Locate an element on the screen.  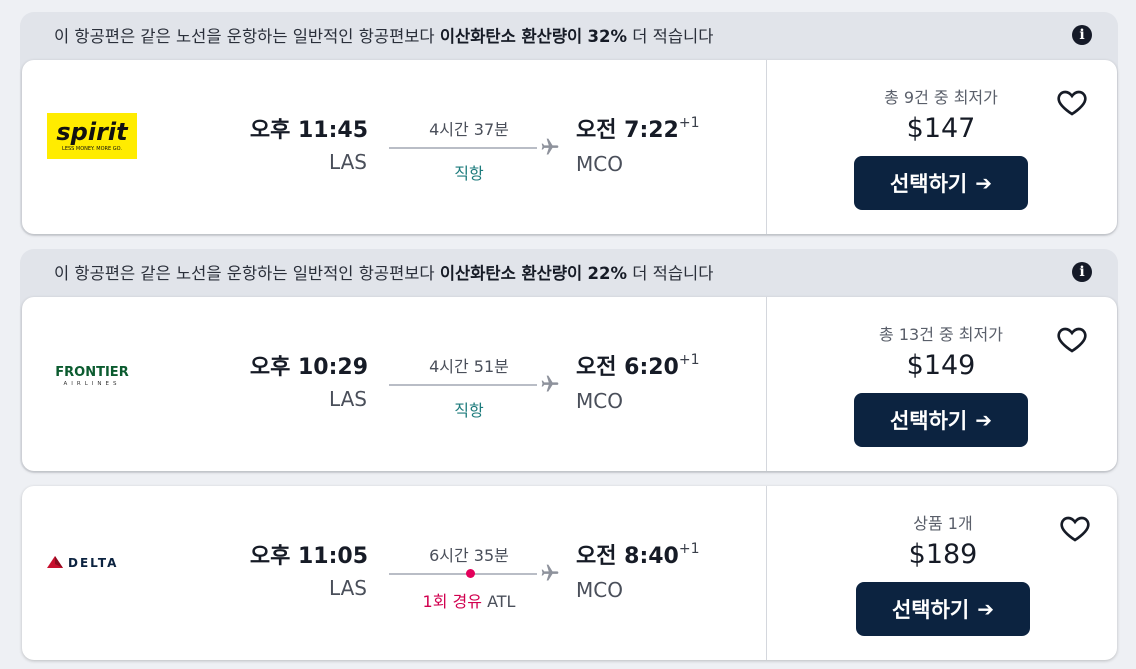
arrival-time-value: 오전 6:20 is located at coordinates (627, 367).